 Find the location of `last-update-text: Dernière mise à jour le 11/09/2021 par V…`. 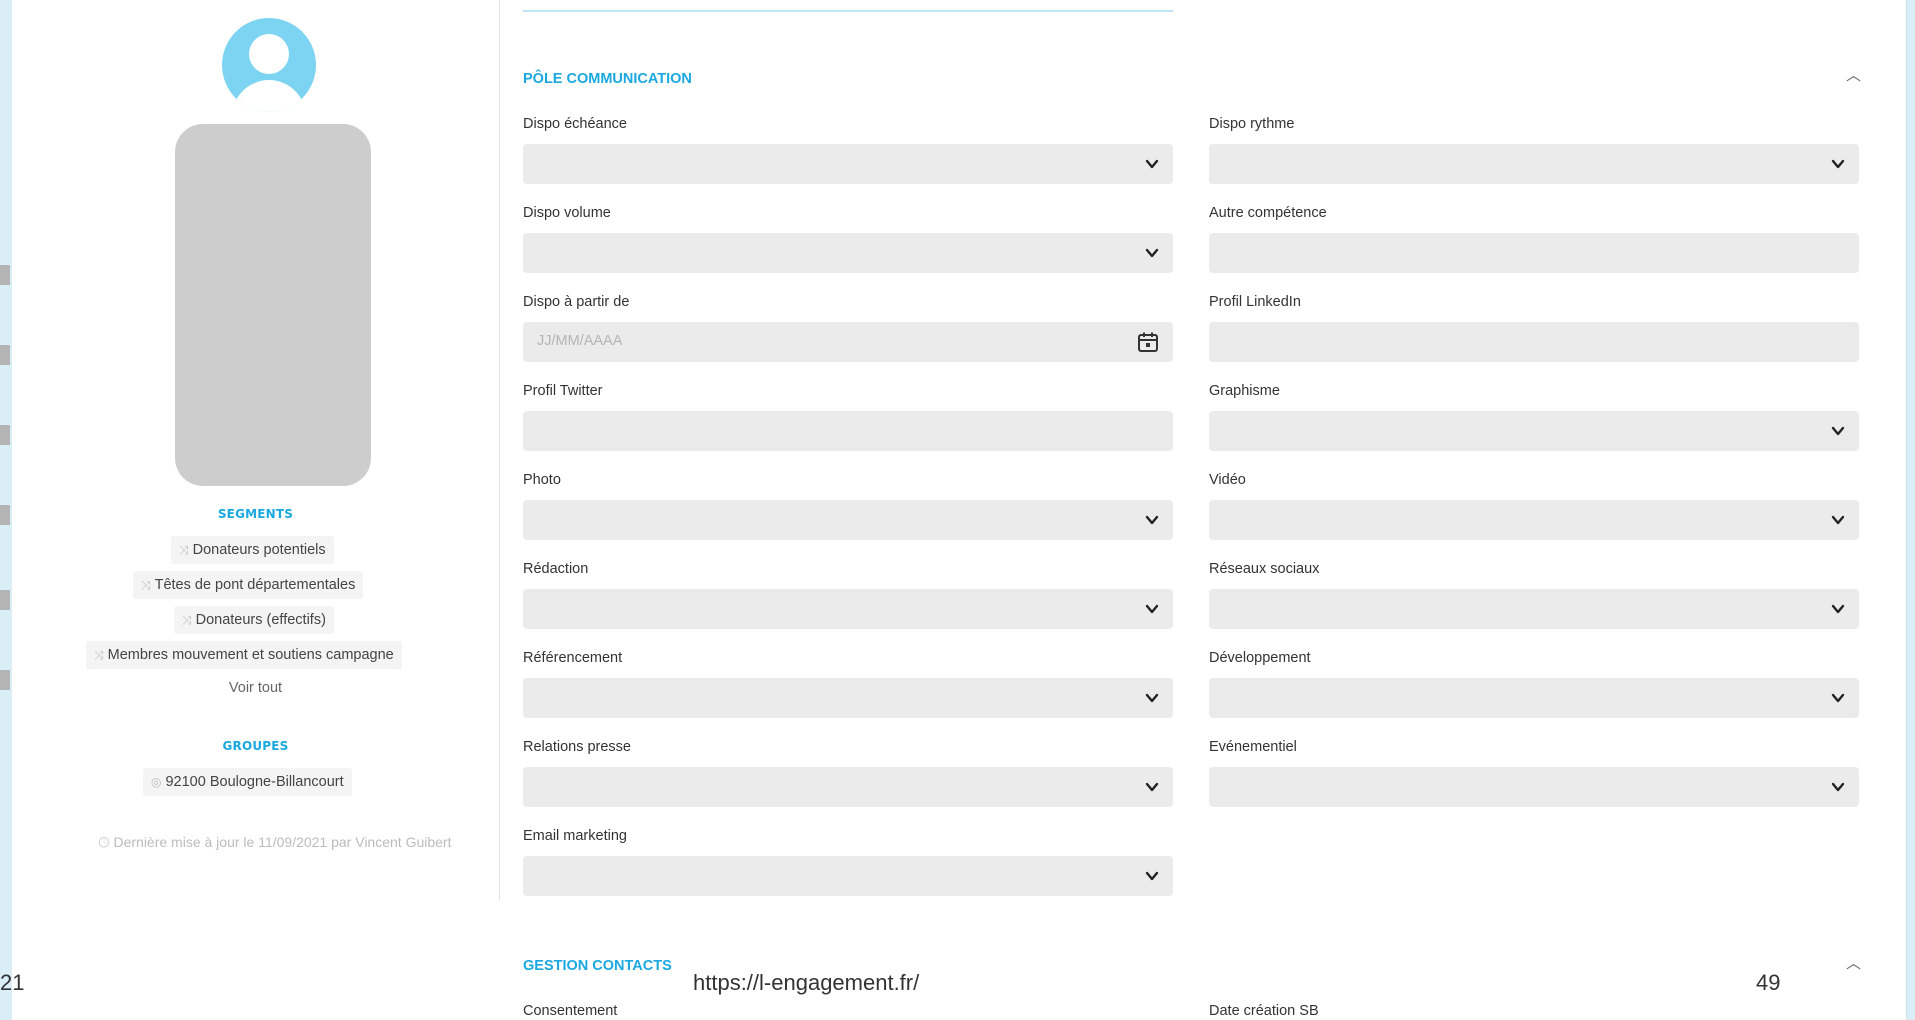

last-update-text: Dernière mise à jour le 11/09/2021 par V… is located at coordinates (282, 842).